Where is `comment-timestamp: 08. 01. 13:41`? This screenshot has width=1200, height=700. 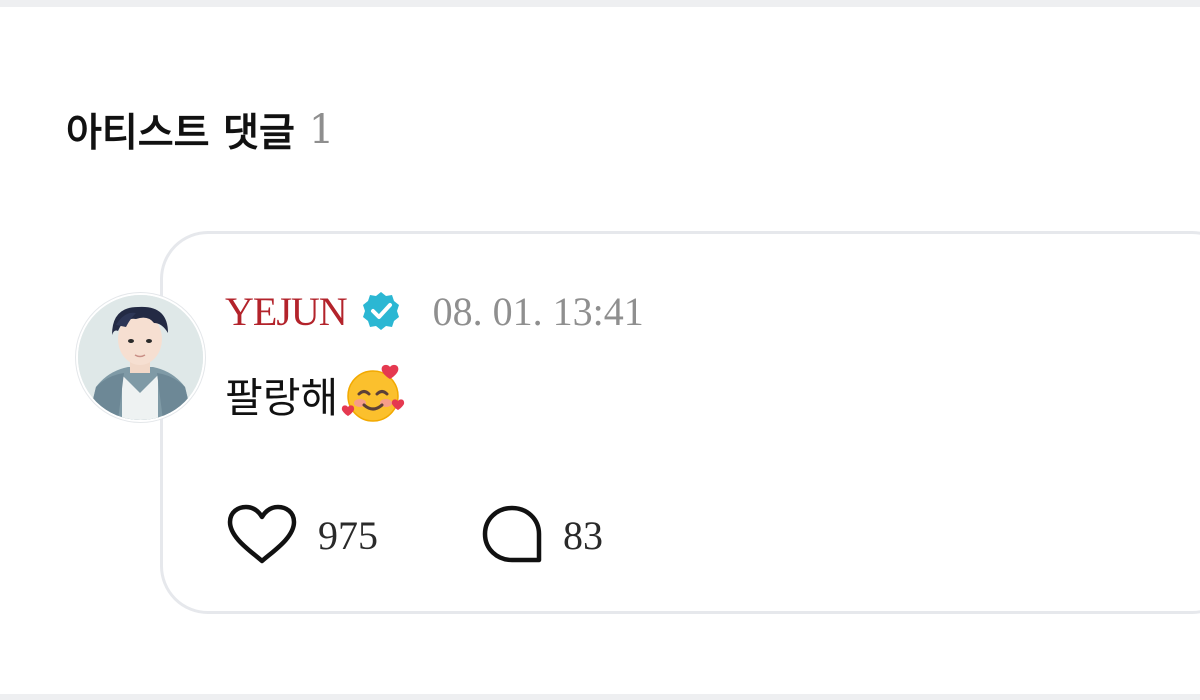
comment-timestamp: 08. 01. 13:41 is located at coordinates (538, 311).